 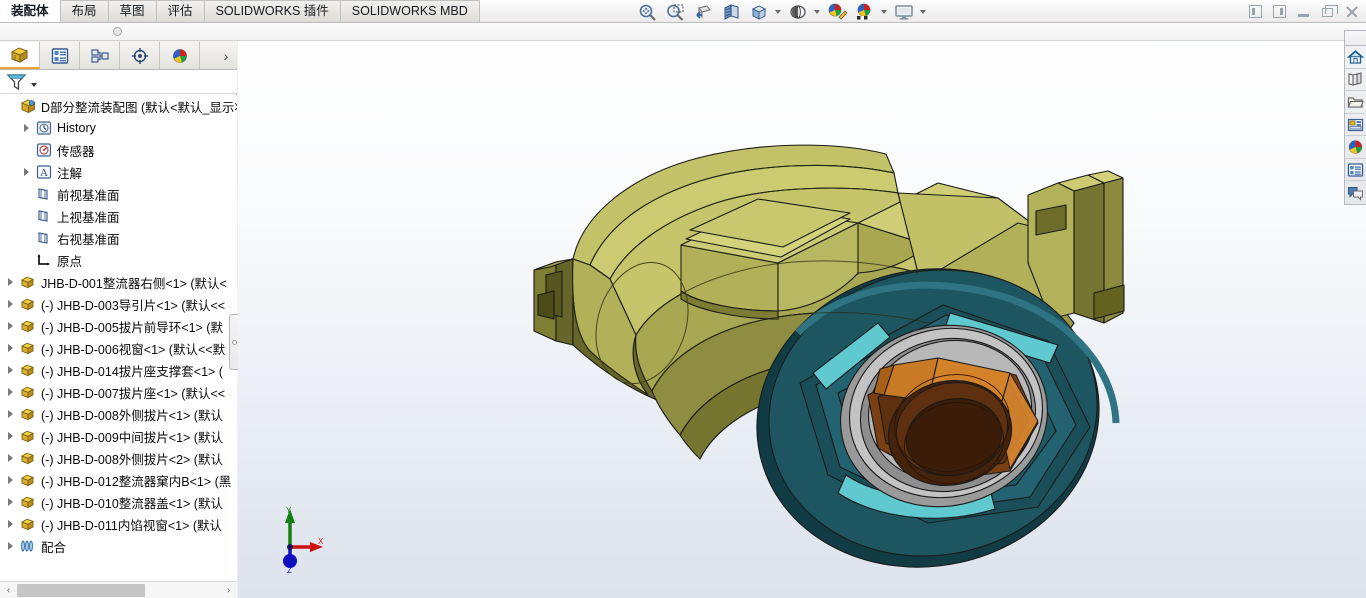 I want to click on tree-node-history: History, so click(x=118, y=128).